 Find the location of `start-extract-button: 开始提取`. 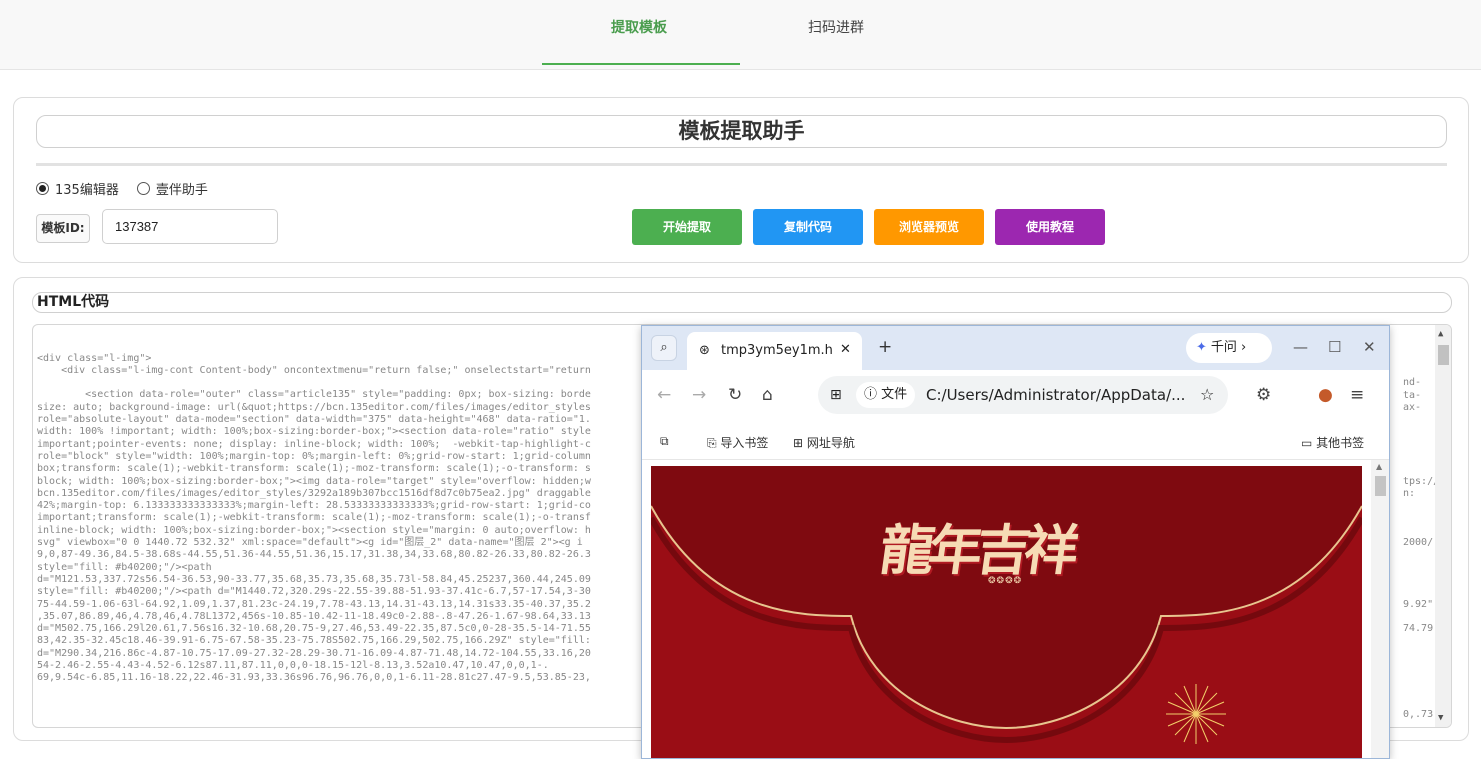

start-extract-button: 开始提取 is located at coordinates (687, 227).